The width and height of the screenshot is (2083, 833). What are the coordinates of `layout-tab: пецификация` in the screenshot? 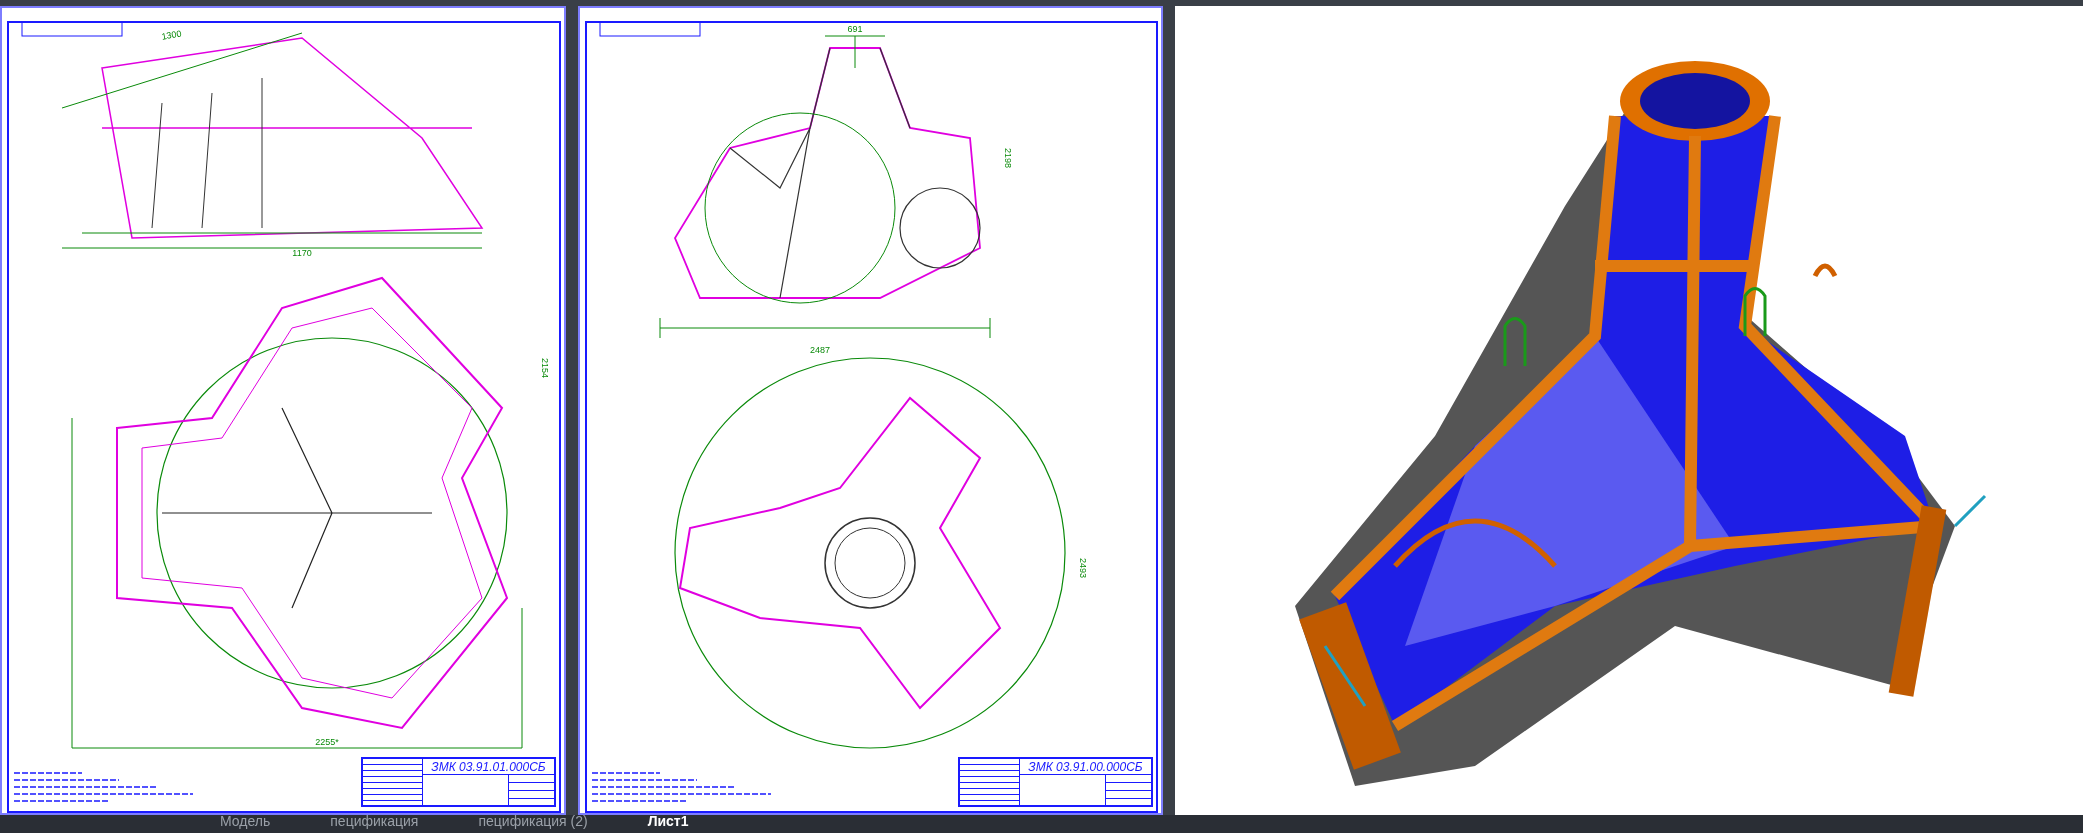 It's located at (374, 824).